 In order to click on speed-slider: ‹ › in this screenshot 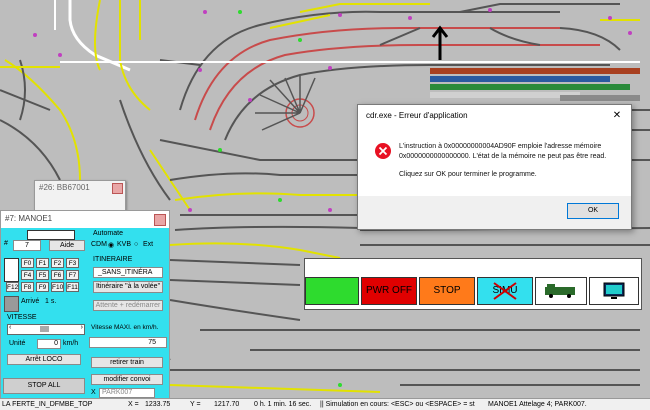, I will do `click(46, 329)`.